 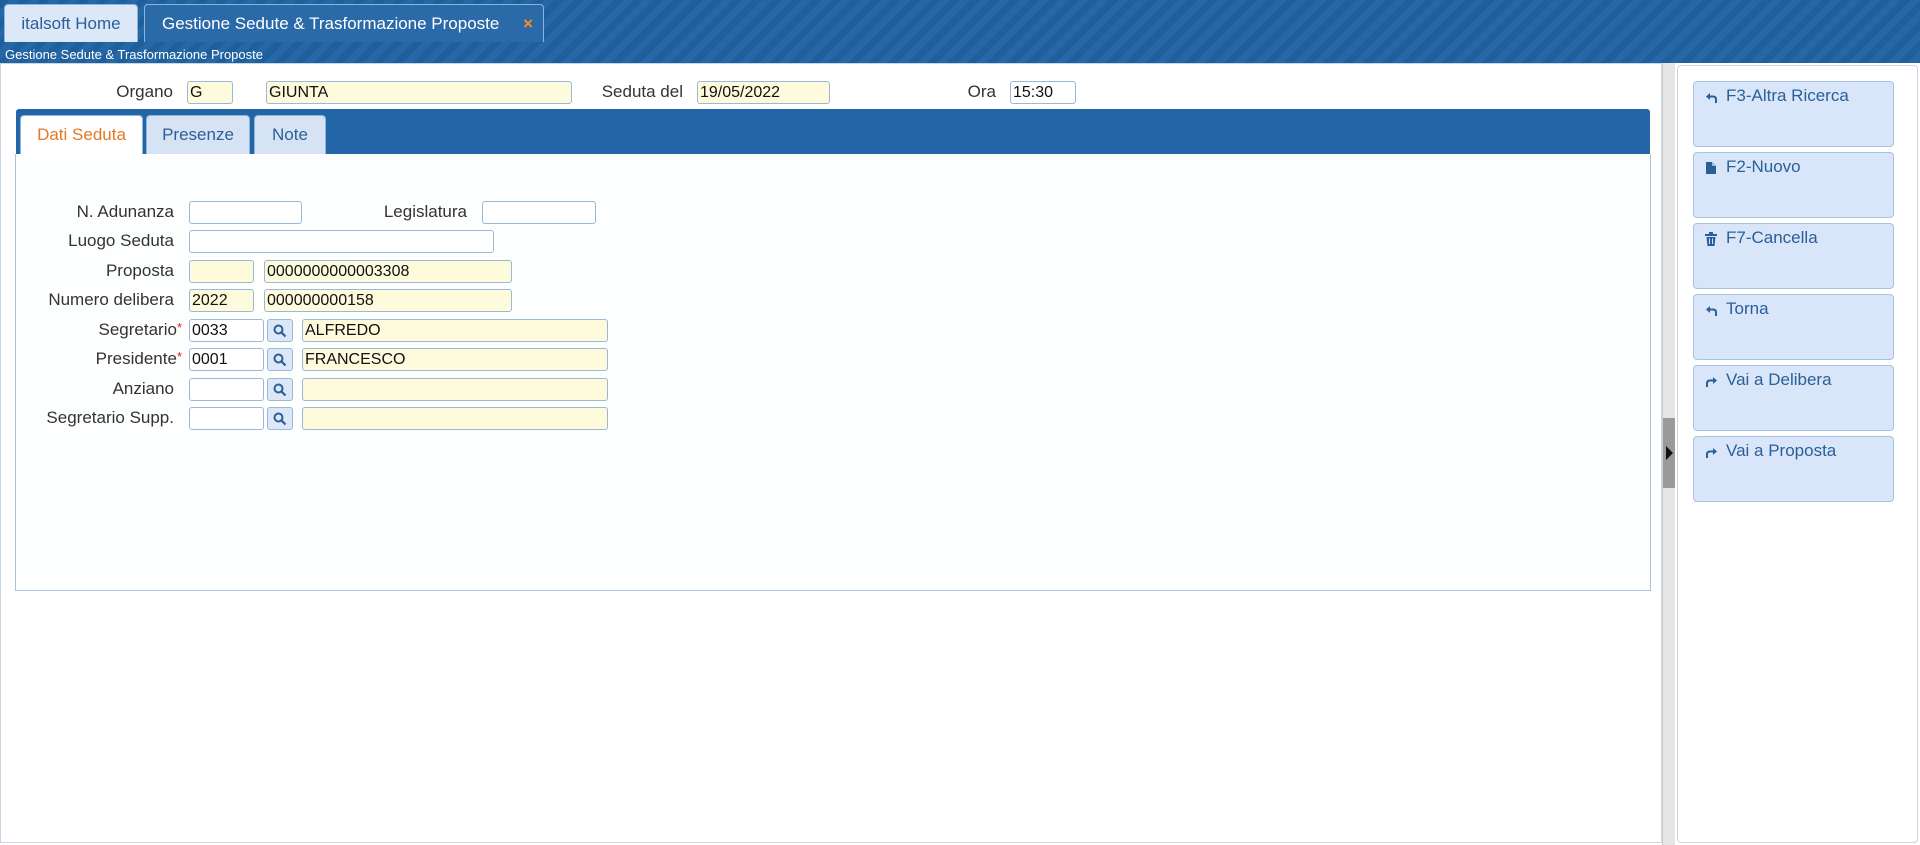 What do you see at coordinates (1793, 469) in the screenshot?
I see `vai-a-proposta-button: Vai a Proposta` at bounding box center [1793, 469].